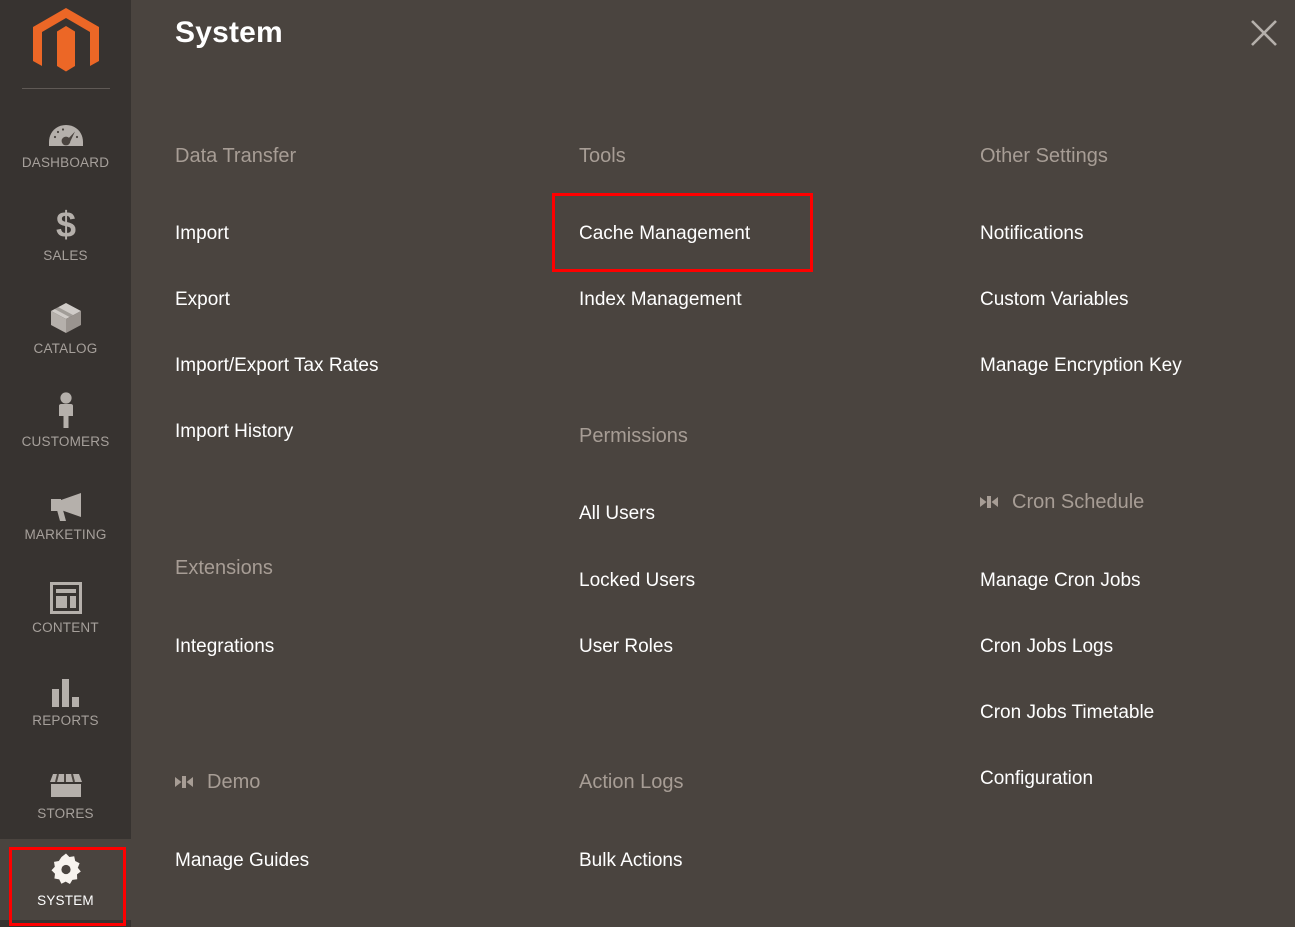 Image resolution: width=1295 pixels, height=927 pixels. I want to click on group-title: Tools, so click(777, 156).